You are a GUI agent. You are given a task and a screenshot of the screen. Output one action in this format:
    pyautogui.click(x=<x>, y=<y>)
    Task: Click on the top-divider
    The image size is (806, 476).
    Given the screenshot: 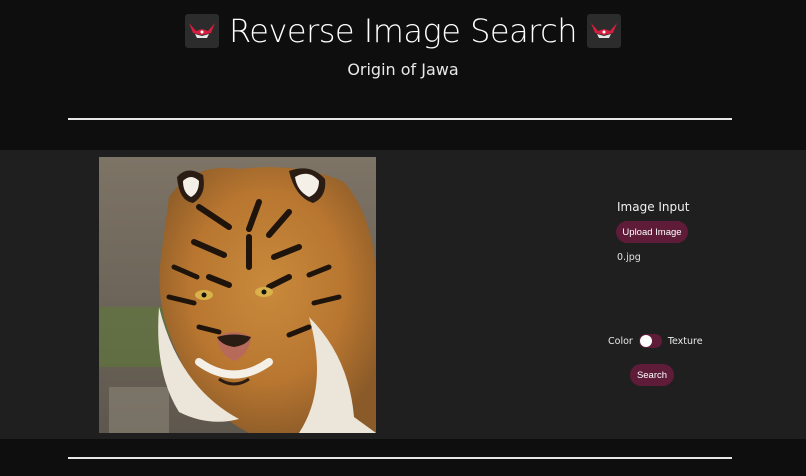 What is the action you would take?
    pyautogui.click(x=400, y=119)
    